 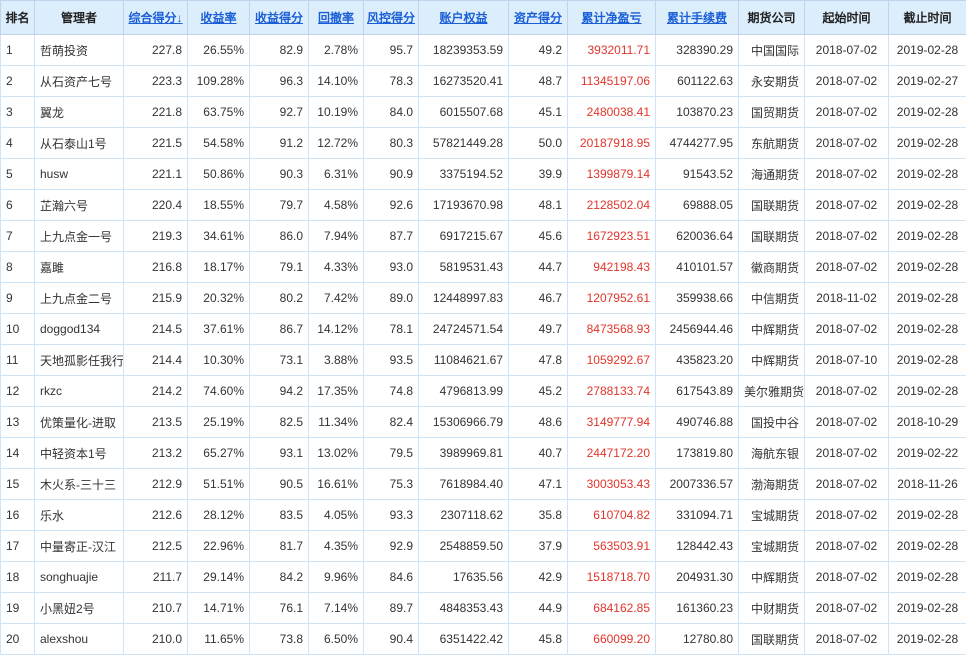 What do you see at coordinates (391, 298) in the screenshot?
I see `cell-risk-score: 89.0` at bounding box center [391, 298].